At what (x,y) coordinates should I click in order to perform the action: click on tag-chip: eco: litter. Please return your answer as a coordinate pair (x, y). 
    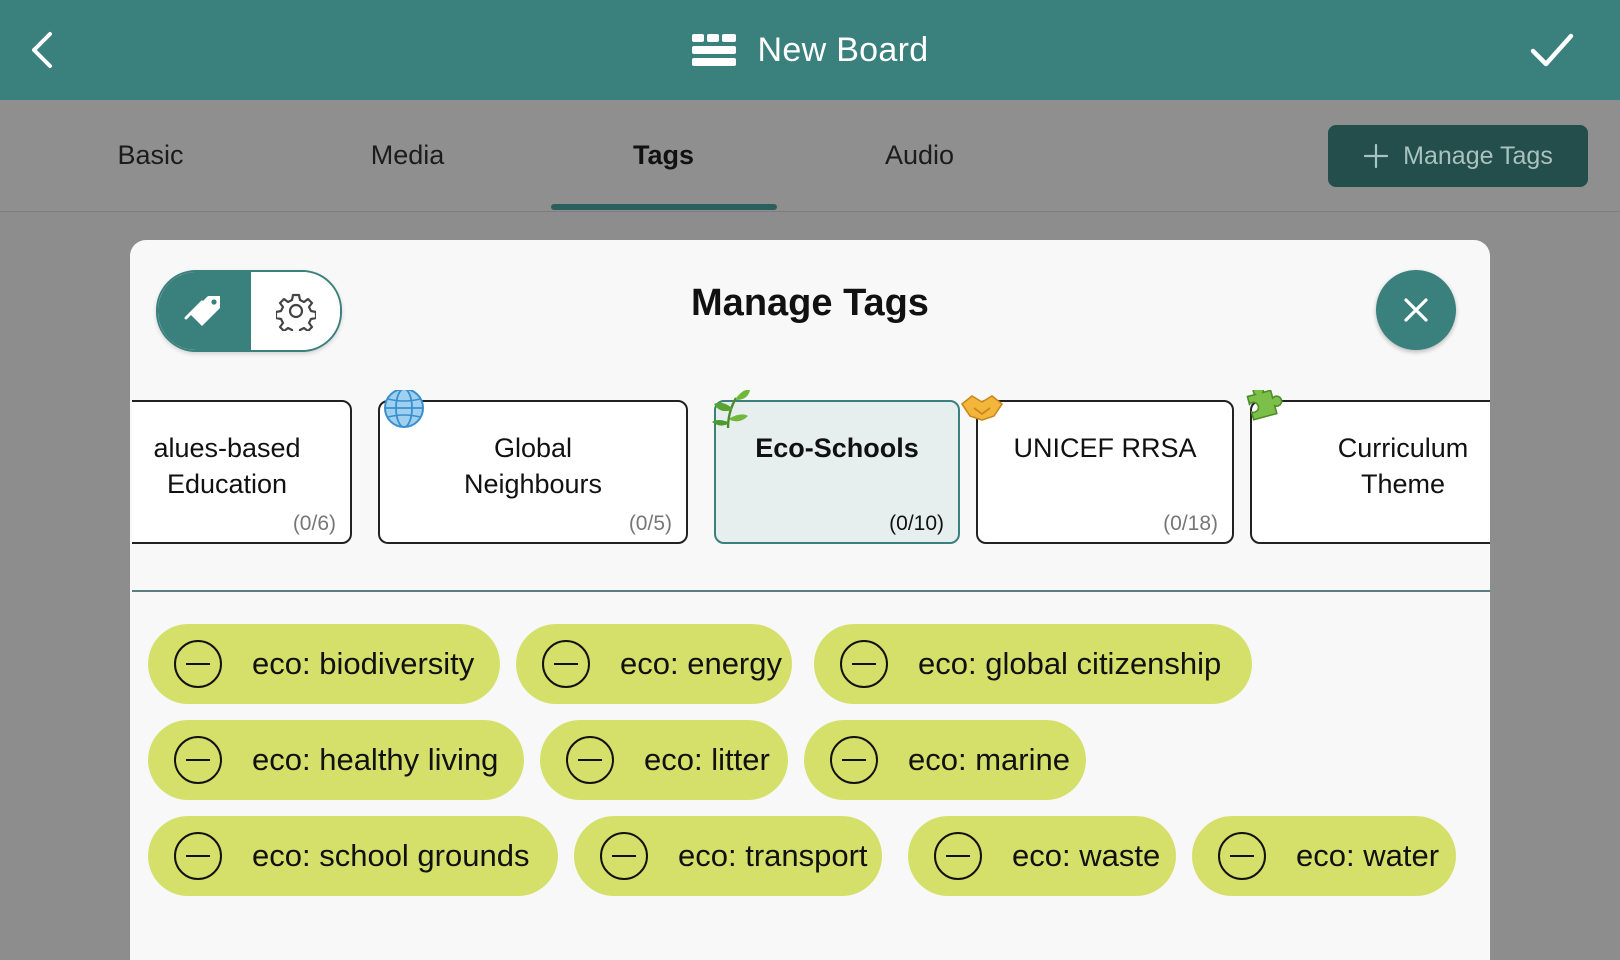
    Looking at the image, I should click on (664, 760).